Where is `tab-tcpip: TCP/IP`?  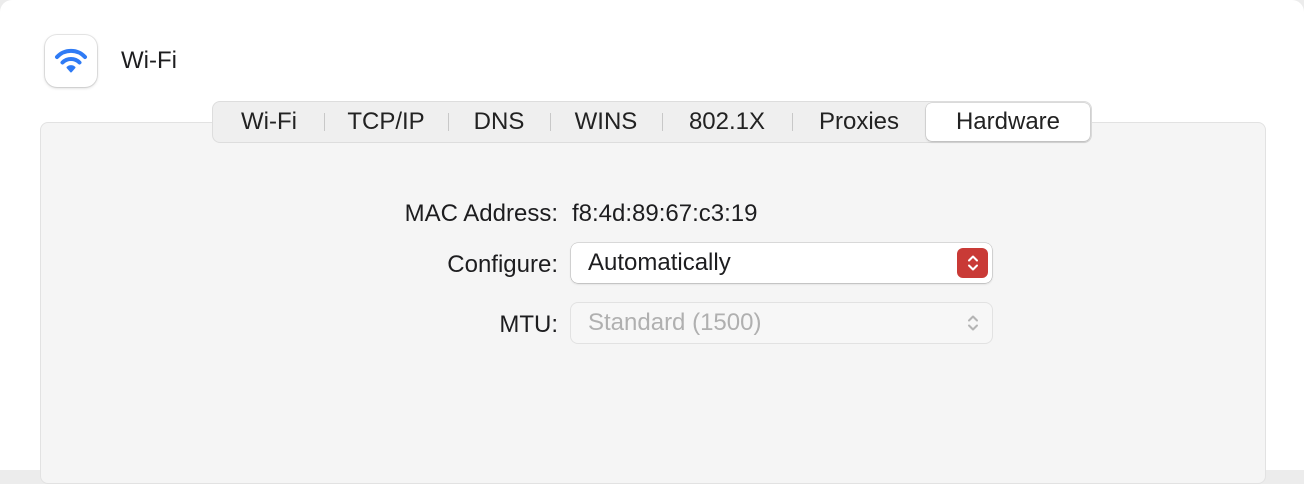
tab-tcpip: TCP/IP is located at coordinates (386, 122).